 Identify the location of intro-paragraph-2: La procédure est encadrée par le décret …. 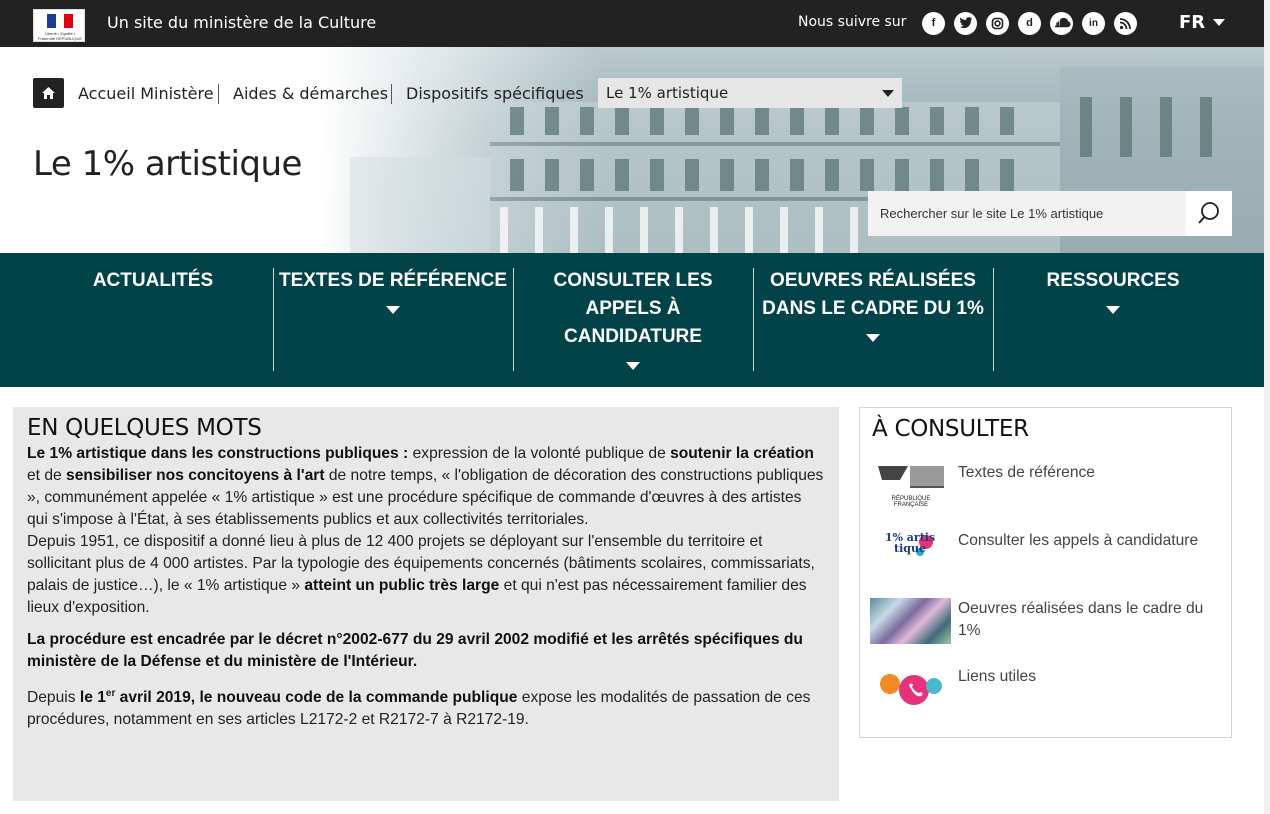
(426, 651).